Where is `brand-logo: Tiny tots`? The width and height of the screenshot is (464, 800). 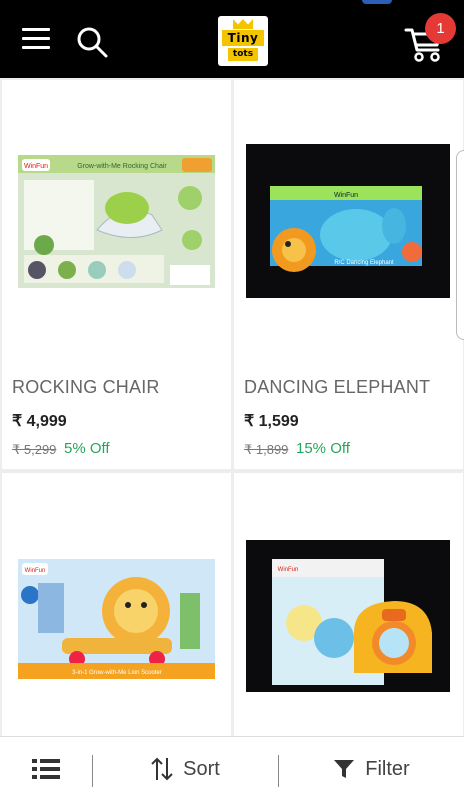 brand-logo: Tiny tots is located at coordinates (243, 41).